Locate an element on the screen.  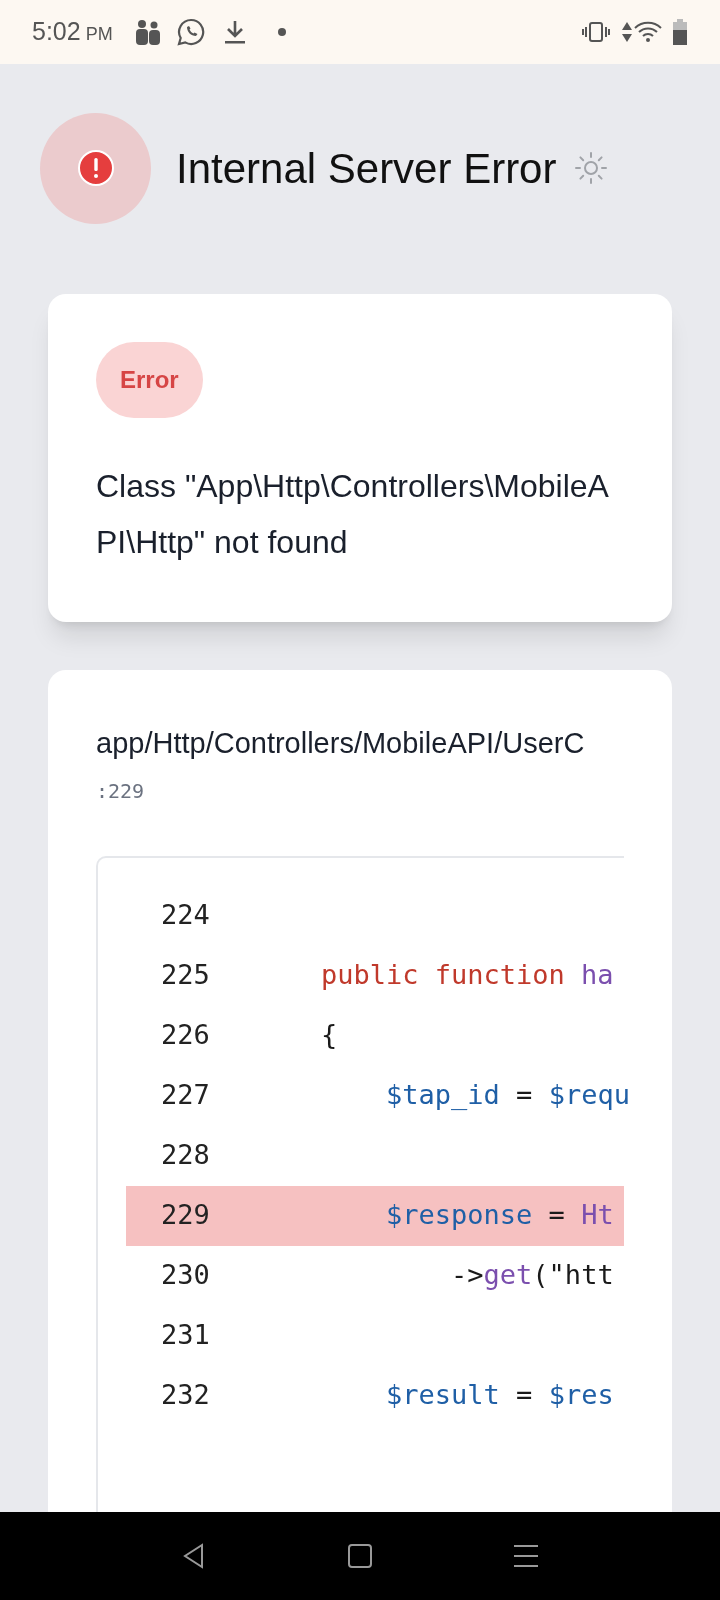
menu-icon is located at coordinates (526, 1556).